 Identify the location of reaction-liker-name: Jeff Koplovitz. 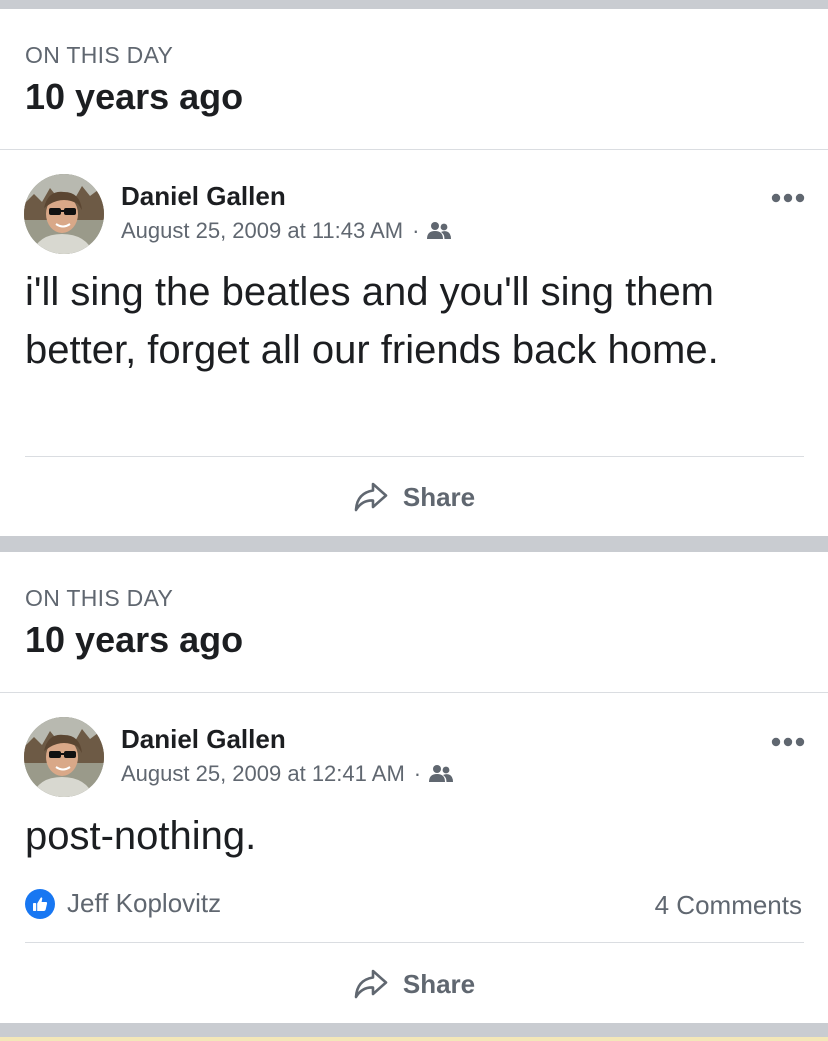
(144, 903).